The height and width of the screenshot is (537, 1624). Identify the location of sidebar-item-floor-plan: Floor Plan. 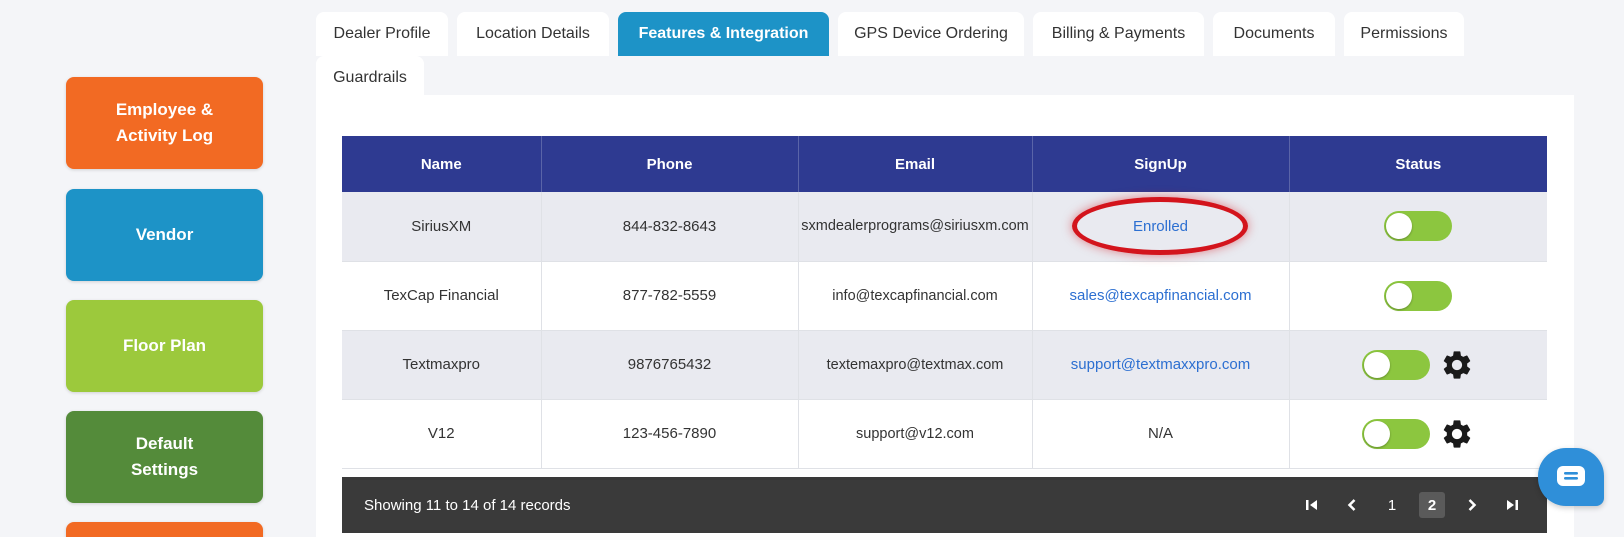
(164, 346).